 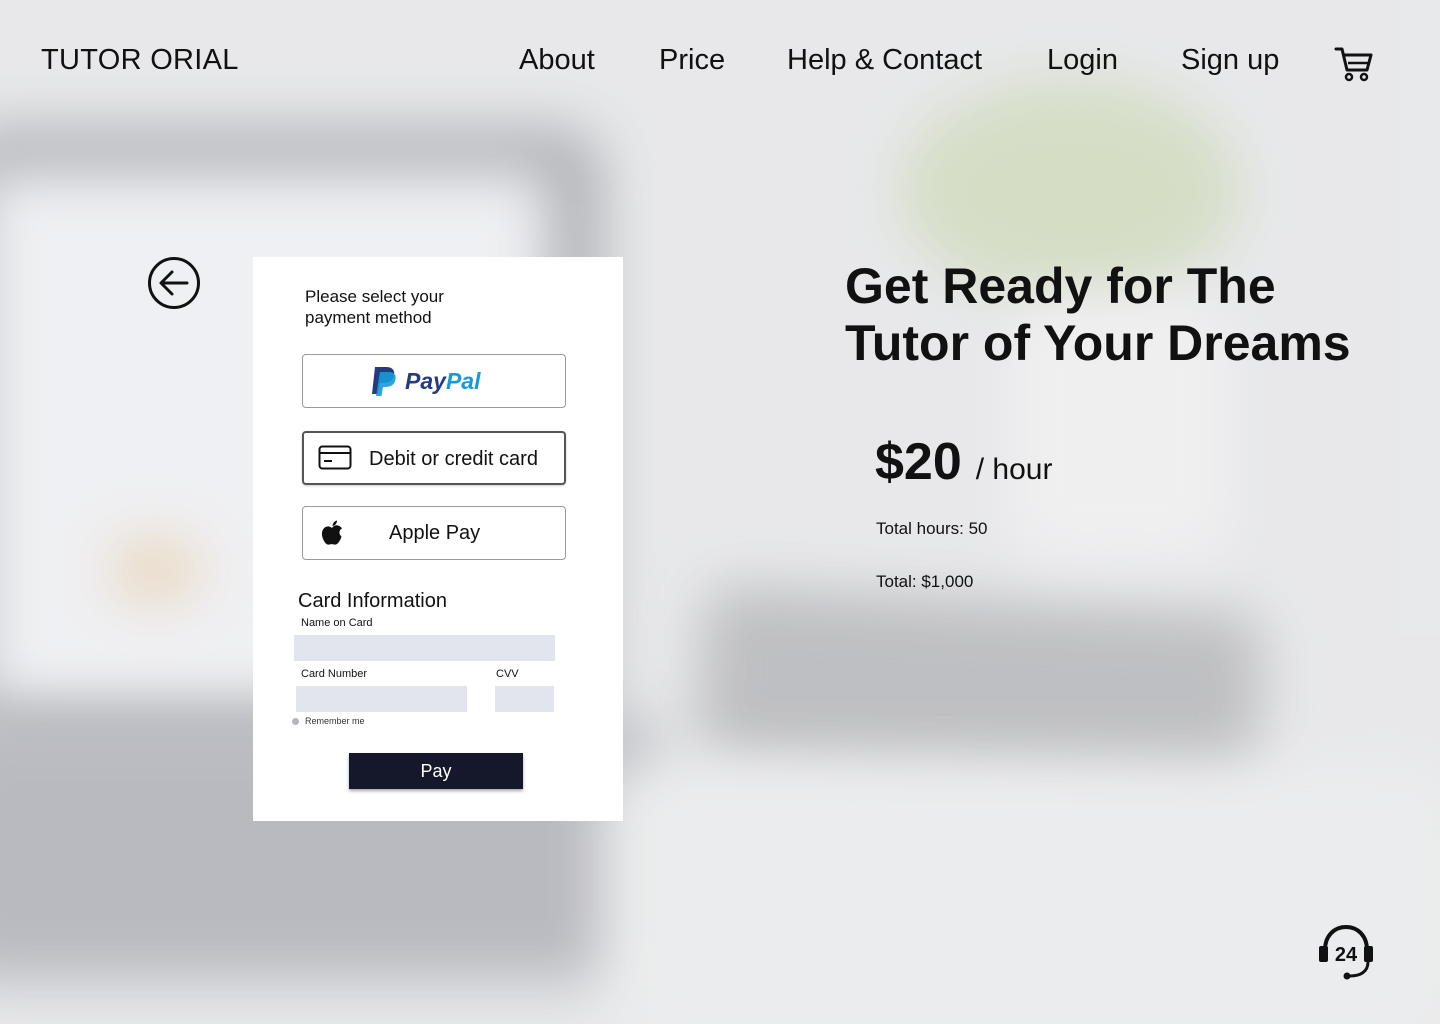 I want to click on total-amount-text: Total: $1,000, so click(x=925, y=581).